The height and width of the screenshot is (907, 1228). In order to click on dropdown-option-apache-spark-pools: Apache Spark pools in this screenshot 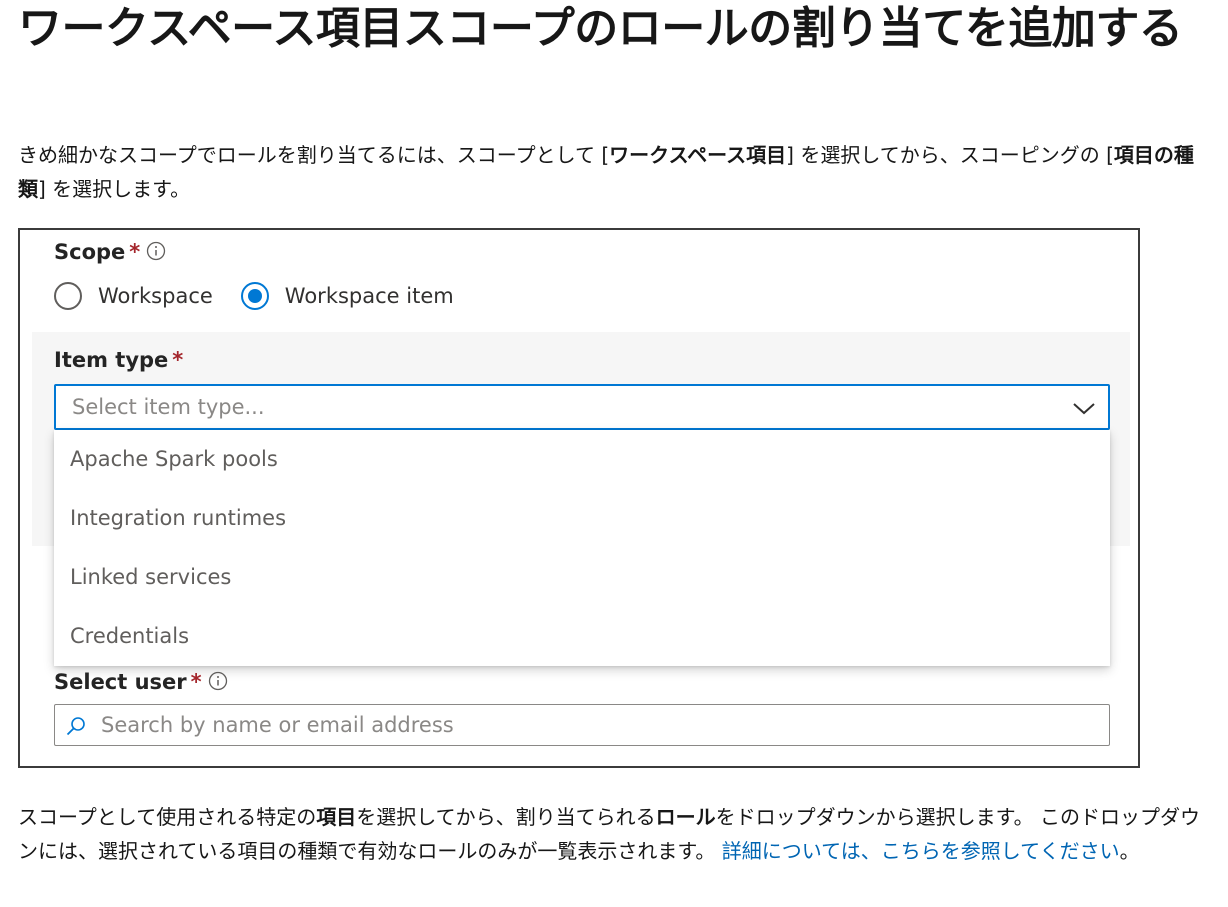, I will do `click(582, 459)`.